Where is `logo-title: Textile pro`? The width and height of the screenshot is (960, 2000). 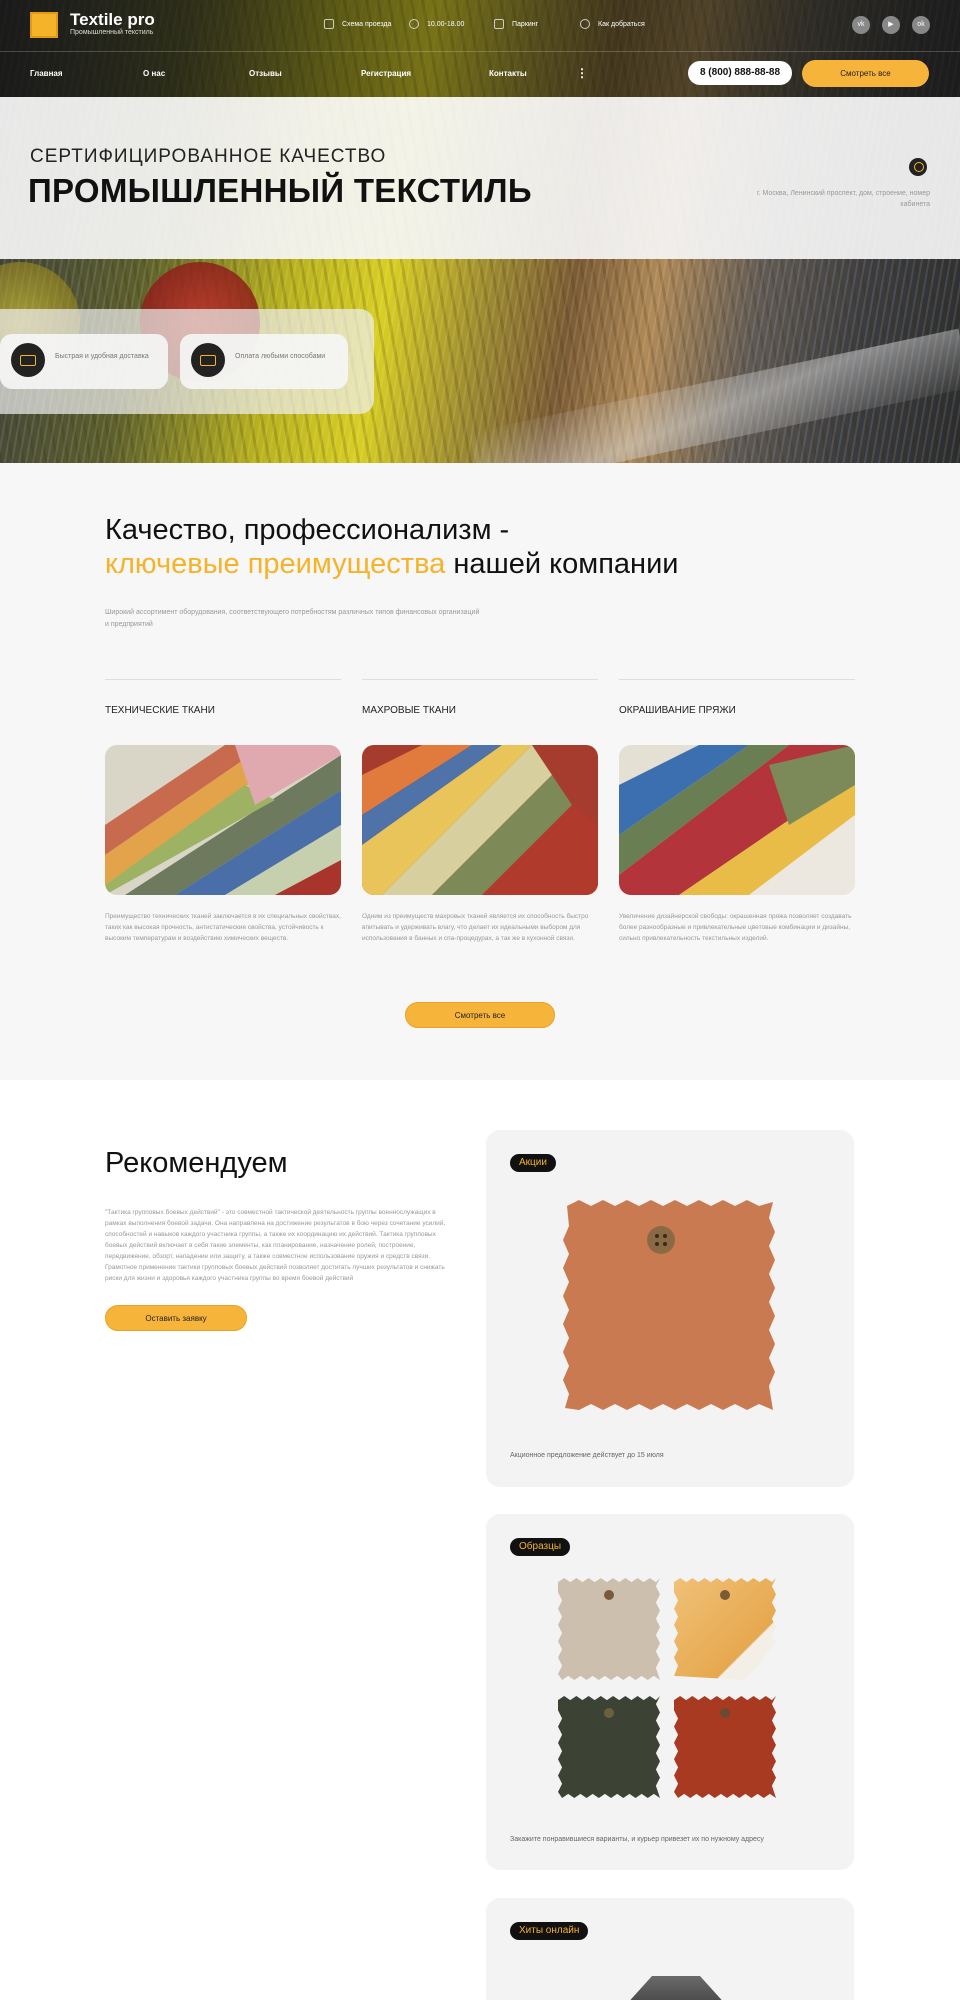
logo-title: Textile pro is located at coordinates (112, 20).